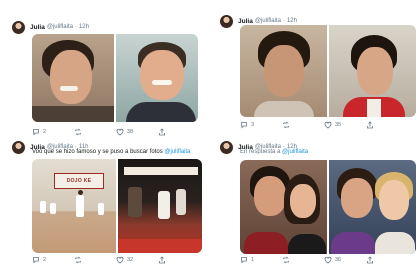 The width and height of the screenshot is (420, 280). What do you see at coordinates (261, 125) in the screenshot?
I see `reply-button: 3` at bounding box center [261, 125].